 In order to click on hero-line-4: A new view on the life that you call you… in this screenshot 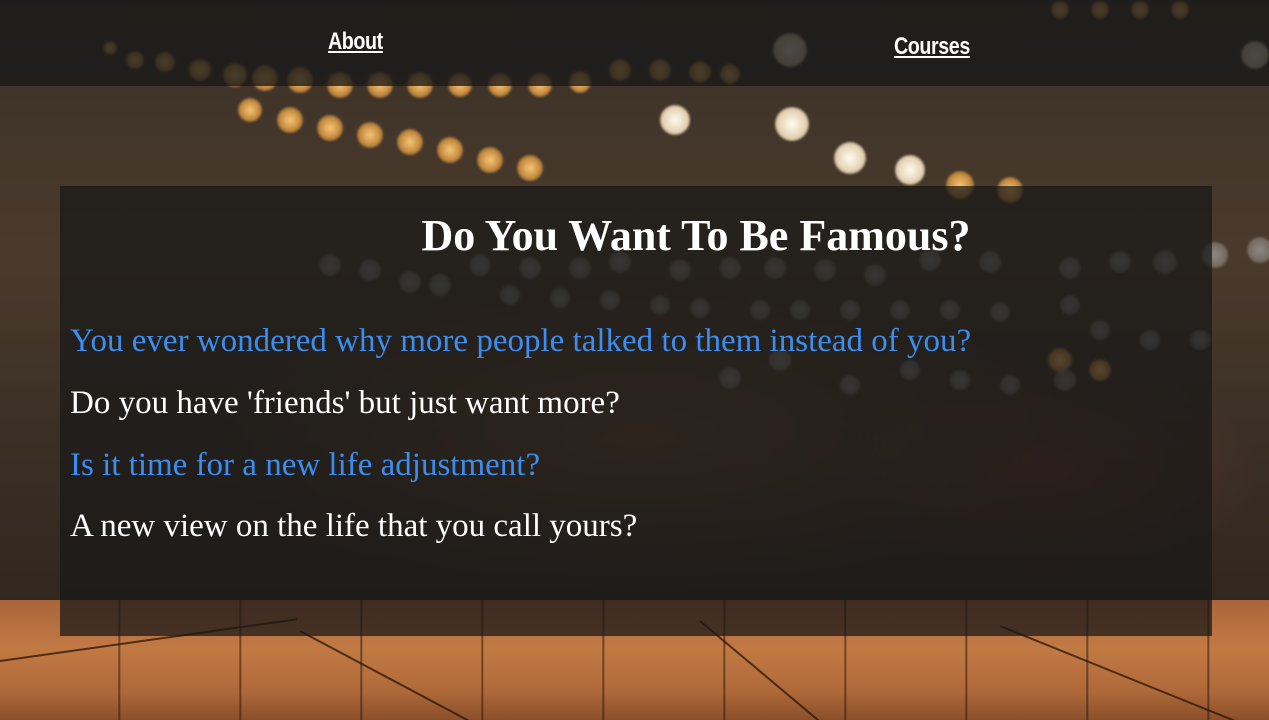, I will do `click(354, 526)`.